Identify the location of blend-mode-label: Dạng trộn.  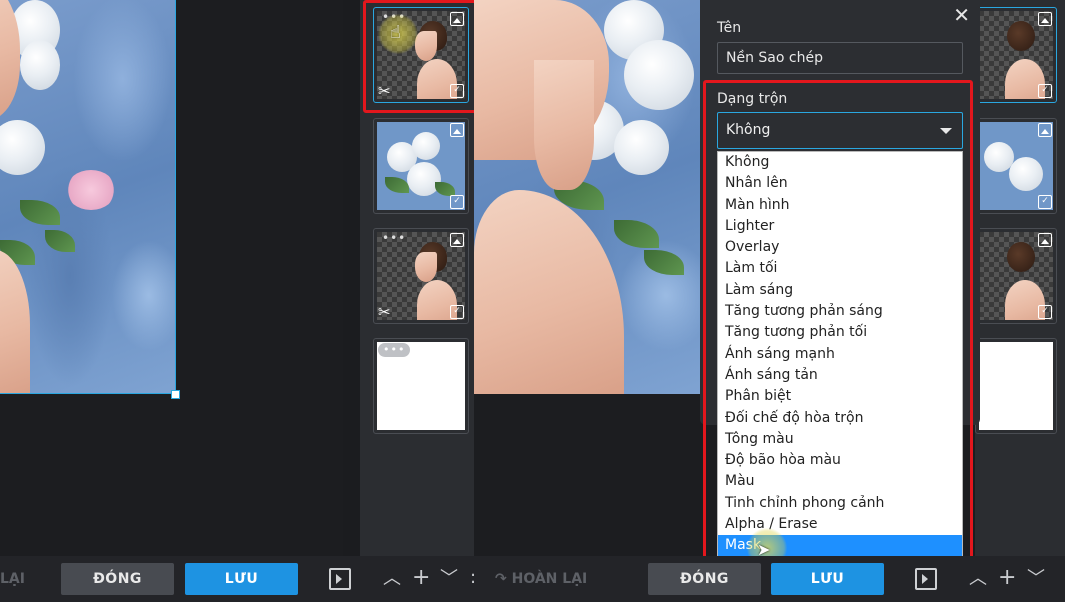
(752, 99).